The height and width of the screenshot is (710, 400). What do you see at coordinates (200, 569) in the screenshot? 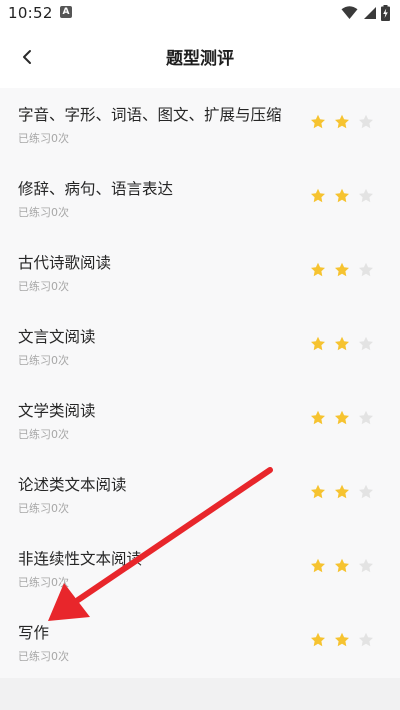
I see `list-item: 非连续性文本阅读 已练习0次` at bounding box center [200, 569].